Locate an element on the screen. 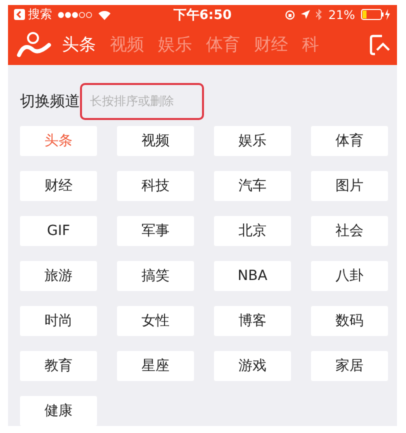 Image resolution: width=406 pixels, height=433 pixels. channel-item: 旅游 is located at coordinates (58, 276).